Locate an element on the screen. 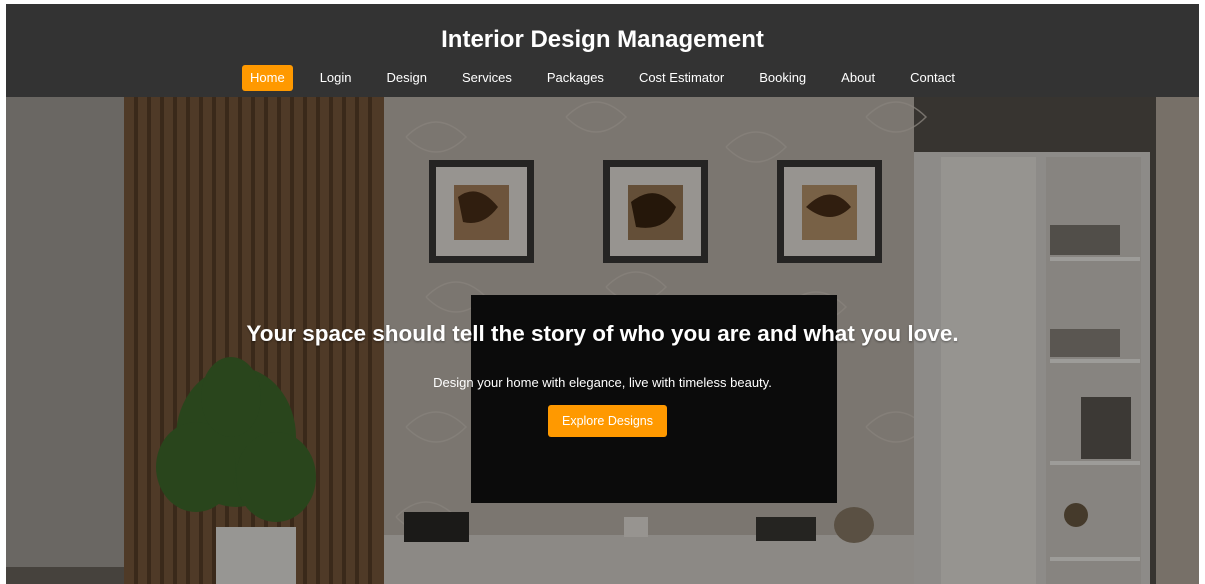  explore-designs-button: Explore Designs is located at coordinates (607, 421).